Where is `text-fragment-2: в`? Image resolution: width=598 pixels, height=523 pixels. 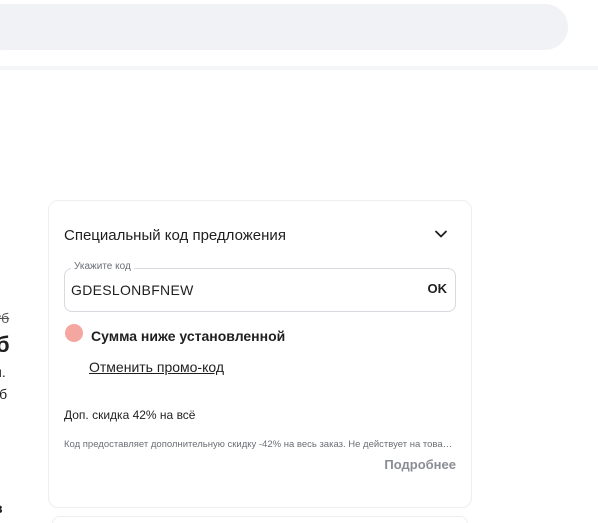 text-fragment-2: в is located at coordinates (1, 508).